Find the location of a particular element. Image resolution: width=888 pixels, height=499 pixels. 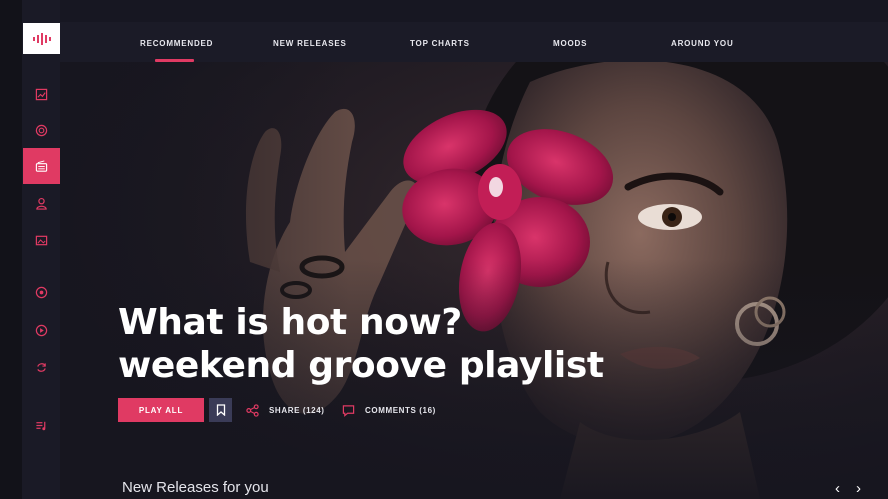

comment-icon is located at coordinates (348, 410).